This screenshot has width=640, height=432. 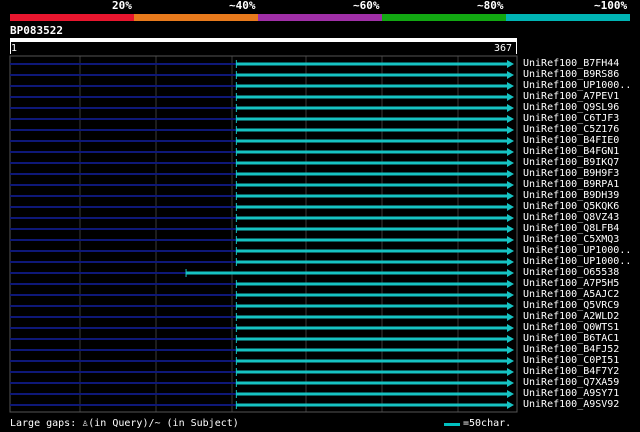 What do you see at coordinates (124, 423) in the screenshot?
I see `gap-legend: Large gaps: ♙(in Query)/~ (in Subject)` at bounding box center [124, 423].